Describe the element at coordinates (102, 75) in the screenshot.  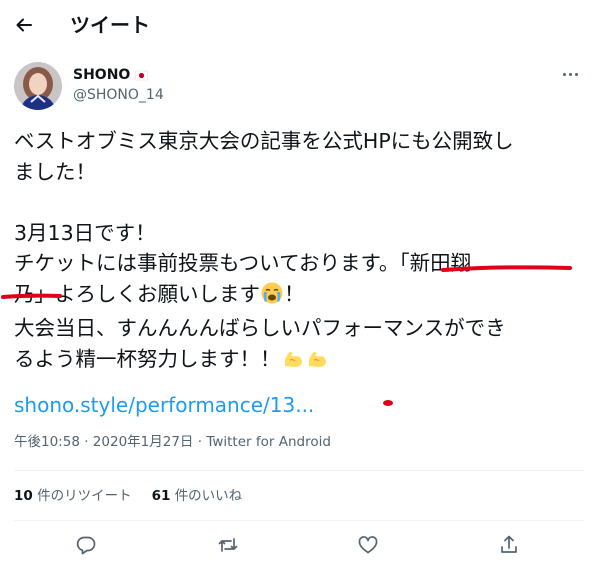
I see `author-name: SHONO` at that location.